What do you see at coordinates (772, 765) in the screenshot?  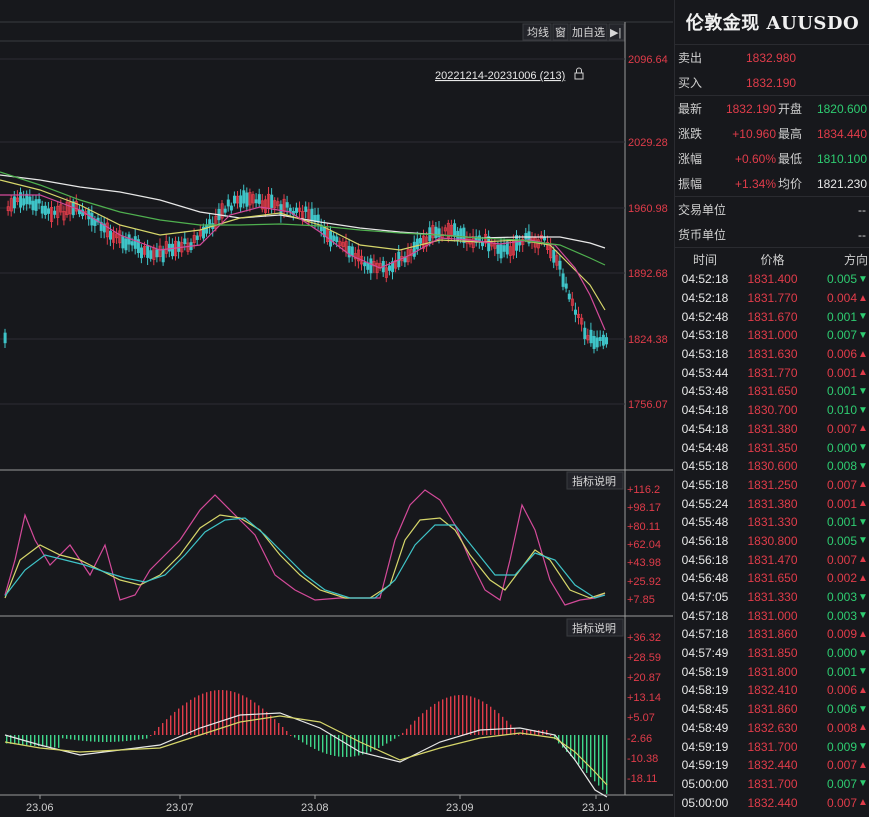 I see `tick-row: 04:59:19 1832.440 0.007 ▲` at bounding box center [772, 765].